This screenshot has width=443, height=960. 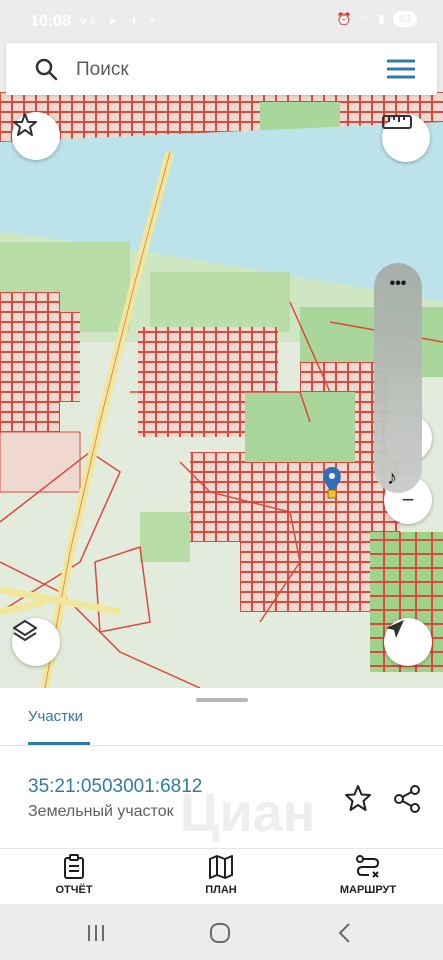 What do you see at coordinates (221, 22) in the screenshot?
I see `status-bar: 10:08 vk ➤ ✈ • ⏰ ◠ ▮ 93` at bounding box center [221, 22].